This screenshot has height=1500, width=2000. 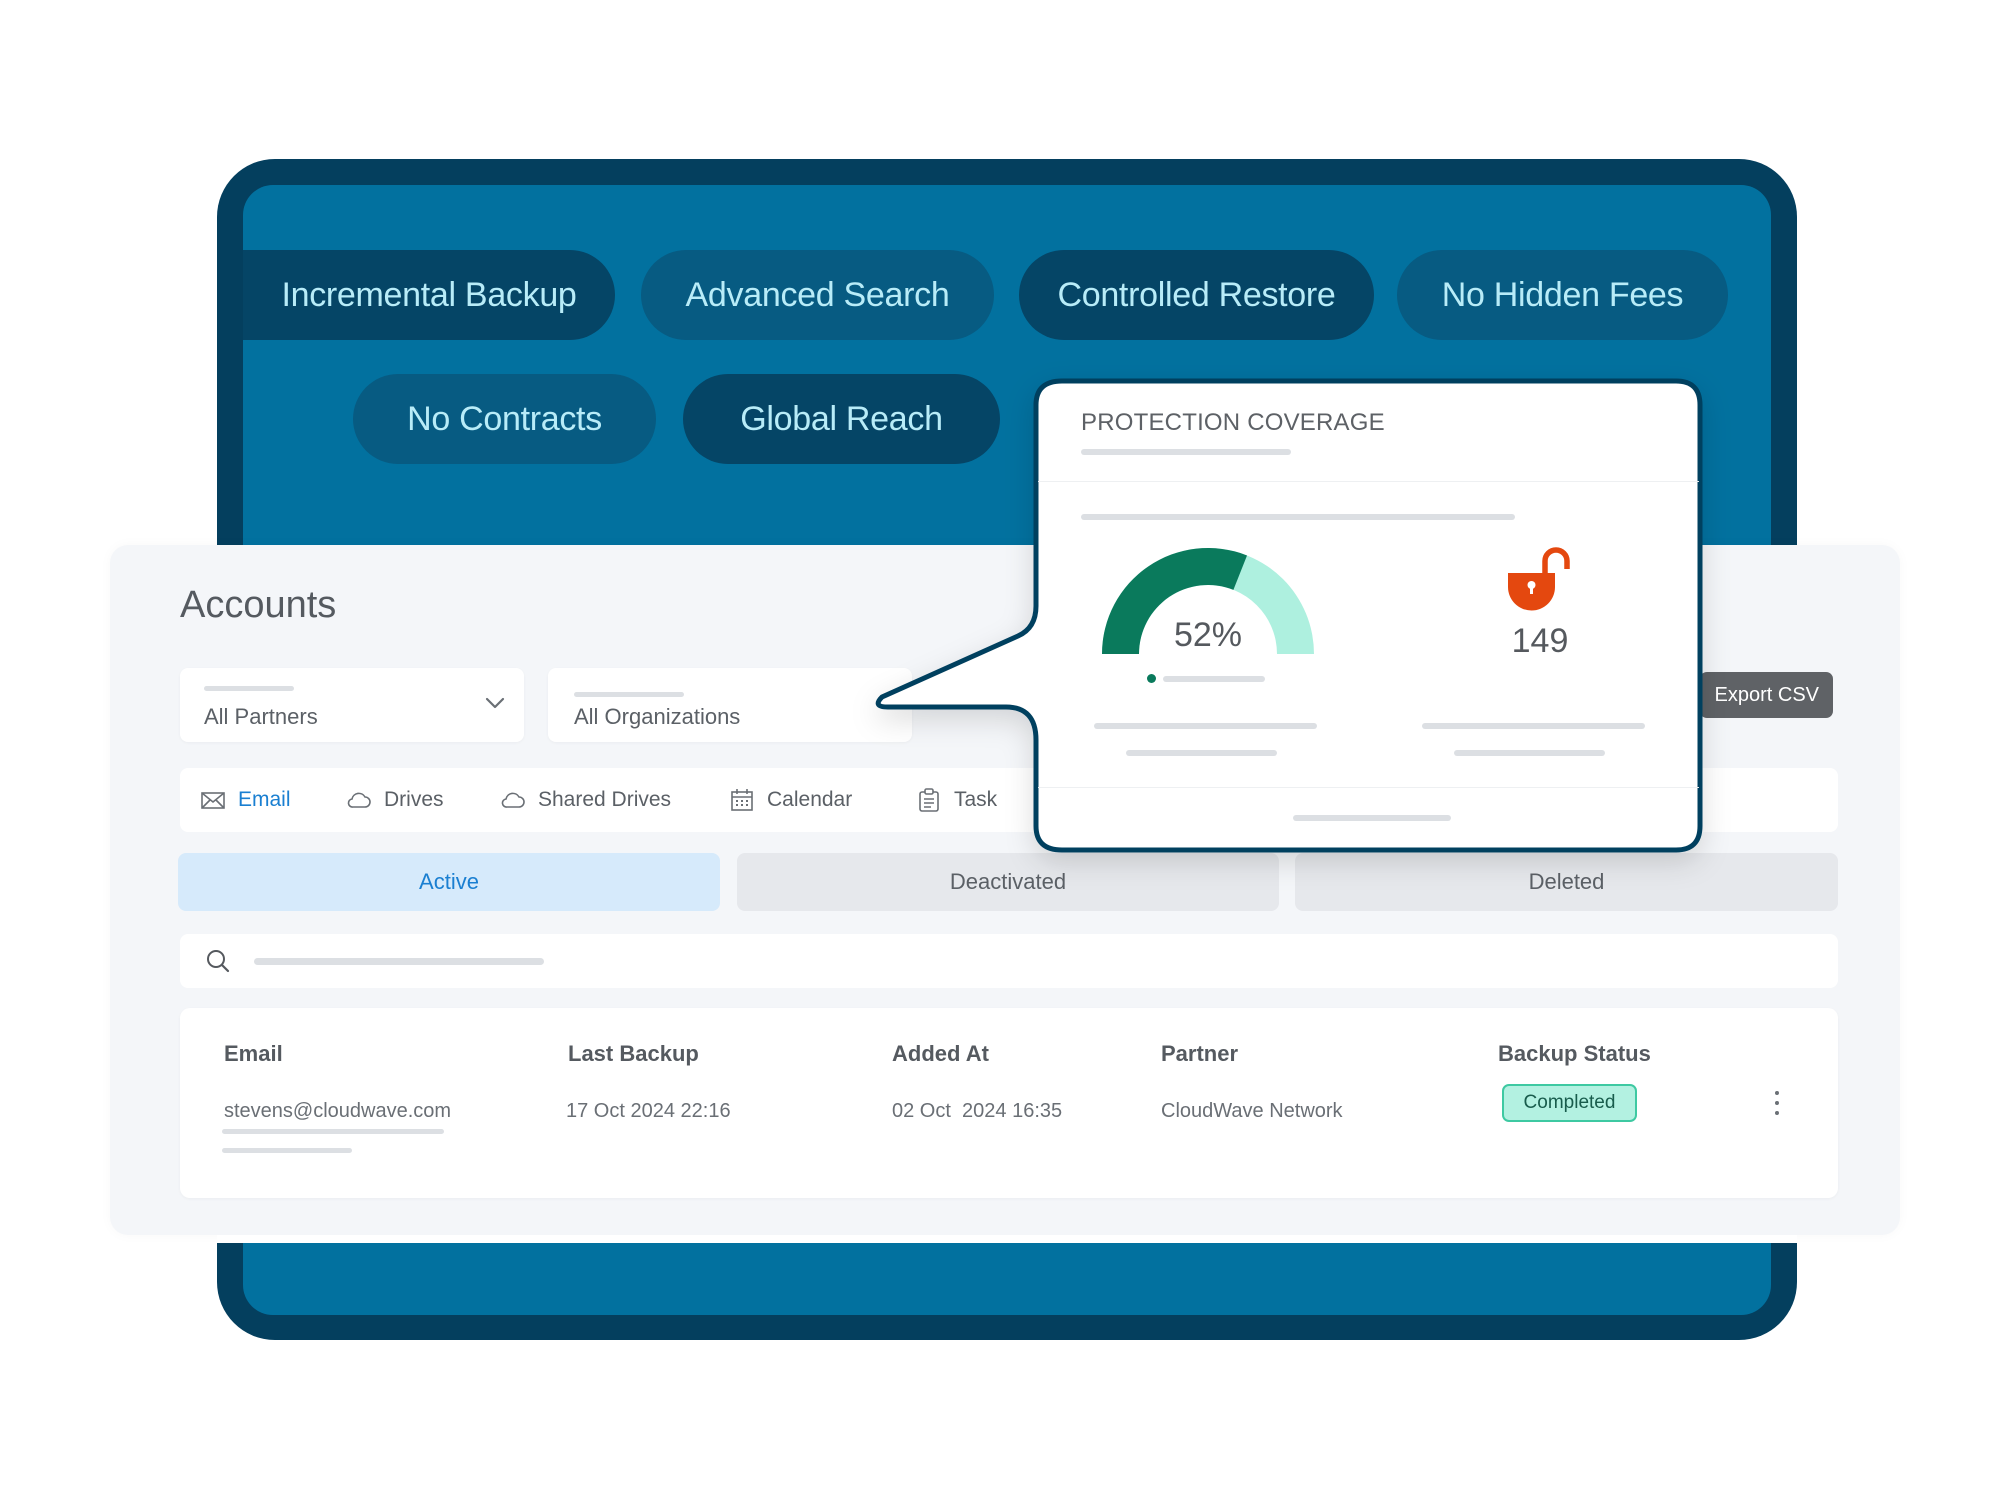 What do you see at coordinates (817, 295) in the screenshot?
I see `feature-pill-advanced-search: Advanced Search` at bounding box center [817, 295].